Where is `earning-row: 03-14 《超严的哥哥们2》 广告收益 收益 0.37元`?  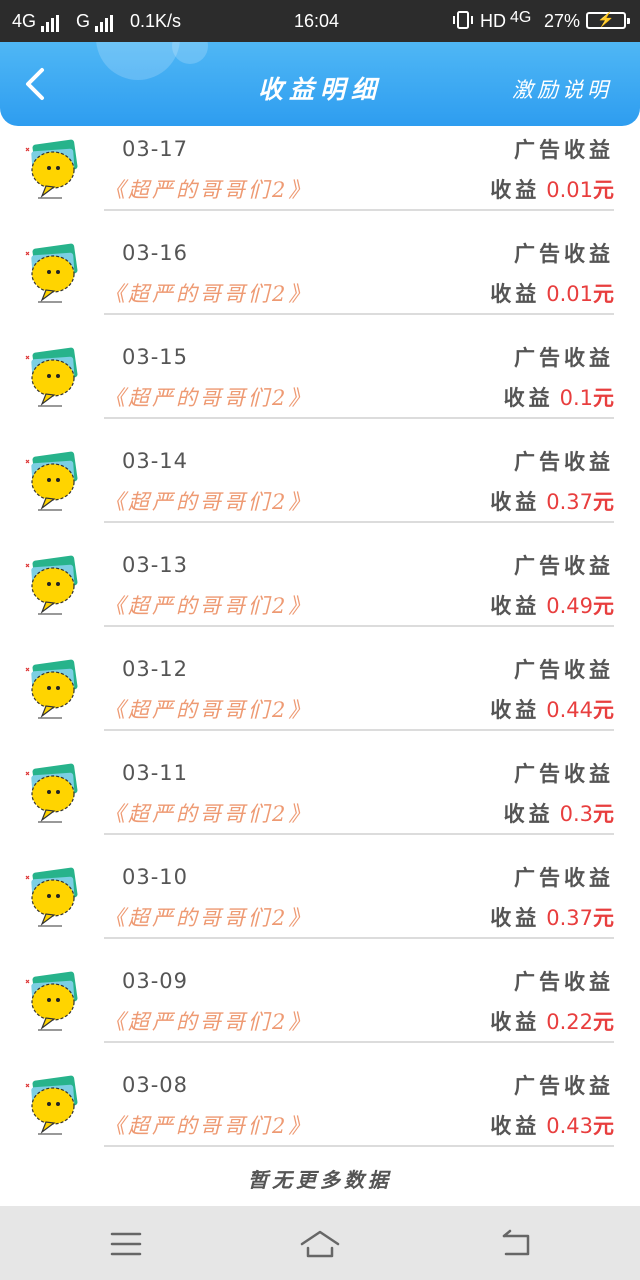
earning-row: 03-14 《超严的哥哥们2》 广告收益 收益 0.37元 is located at coordinates (320, 490).